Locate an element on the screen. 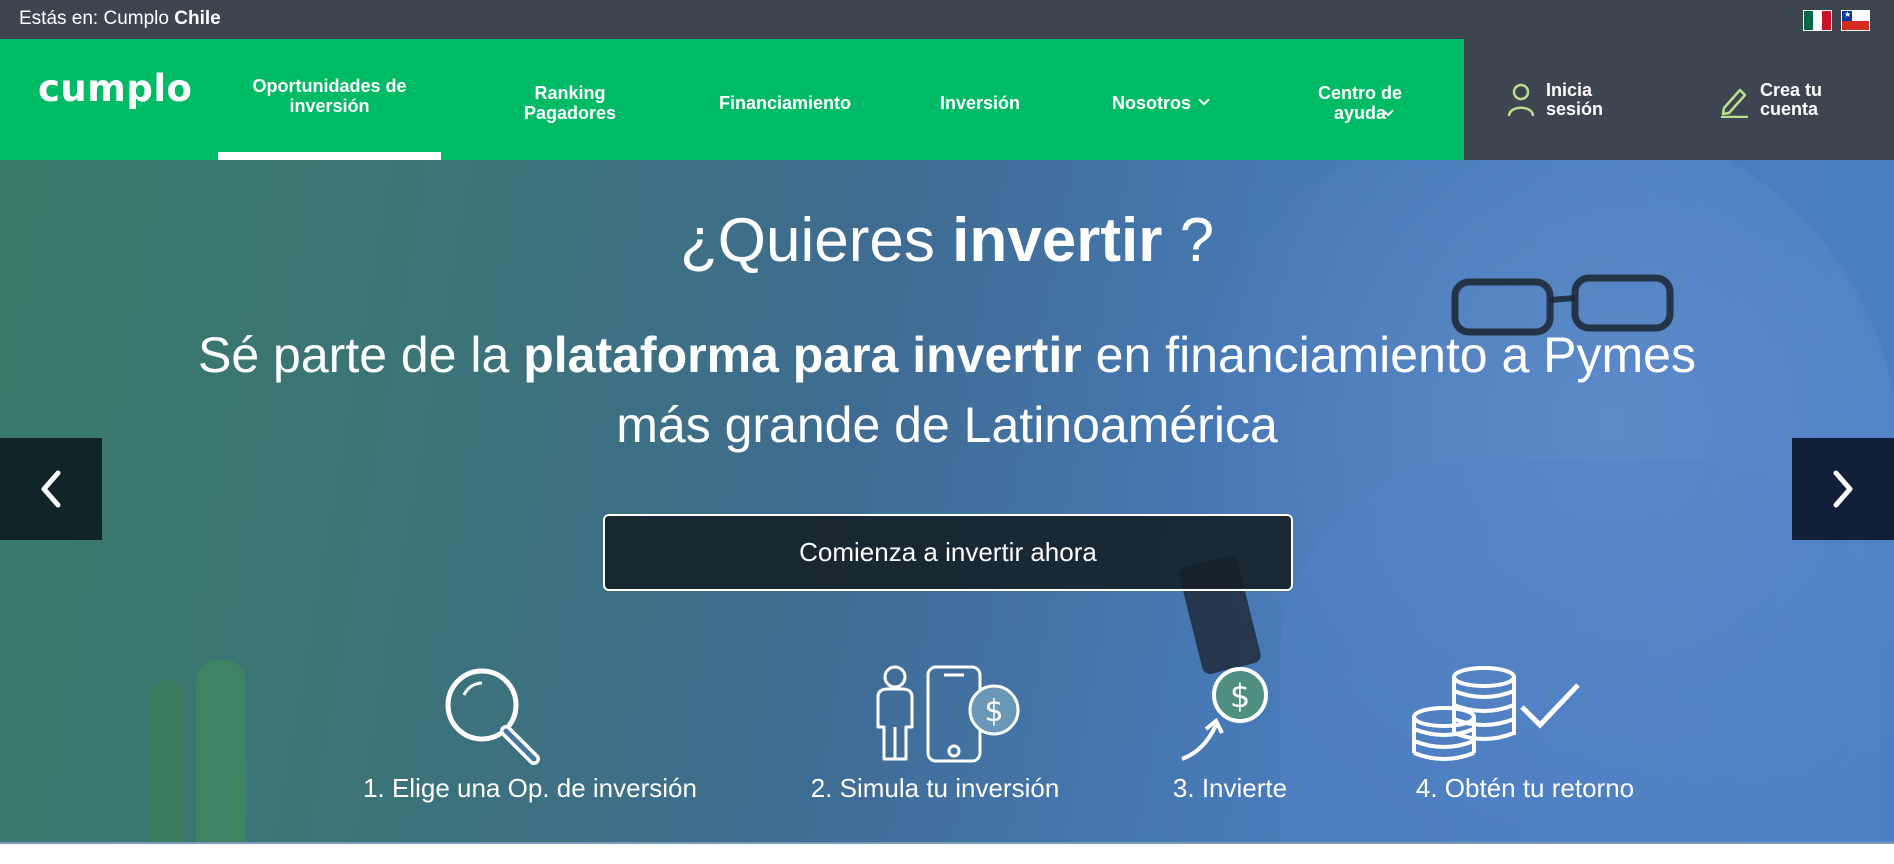 The height and width of the screenshot is (864, 1894). carousel-next-button is located at coordinates (1843, 489).